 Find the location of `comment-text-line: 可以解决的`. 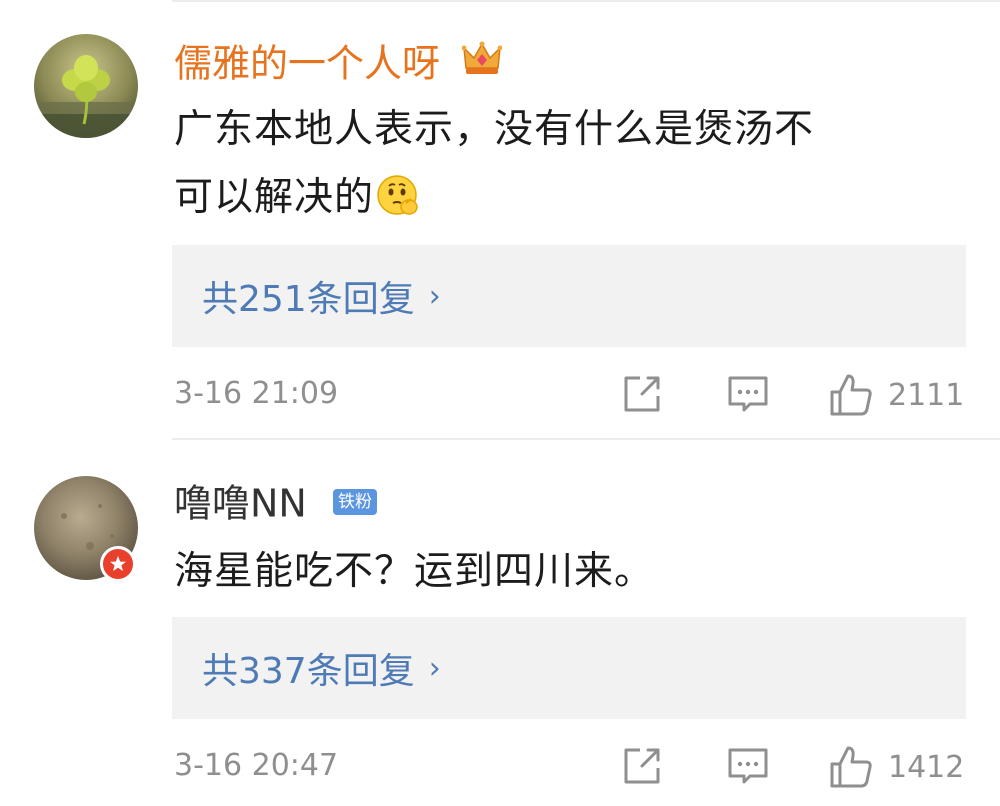

comment-text-line: 可以解决的 is located at coordinates (574, 202).